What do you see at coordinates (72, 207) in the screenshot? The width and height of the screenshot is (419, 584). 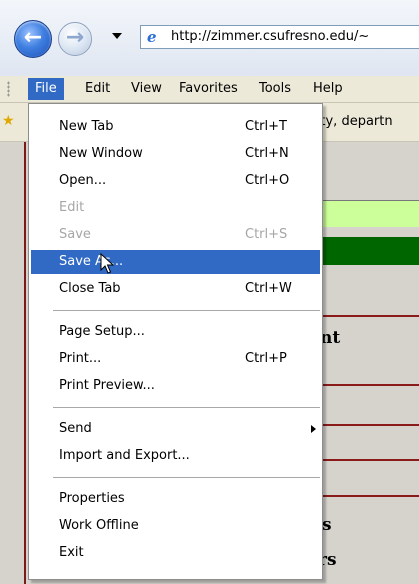 I see `menu-item-label: Edit` at bounding box center [72, 207].